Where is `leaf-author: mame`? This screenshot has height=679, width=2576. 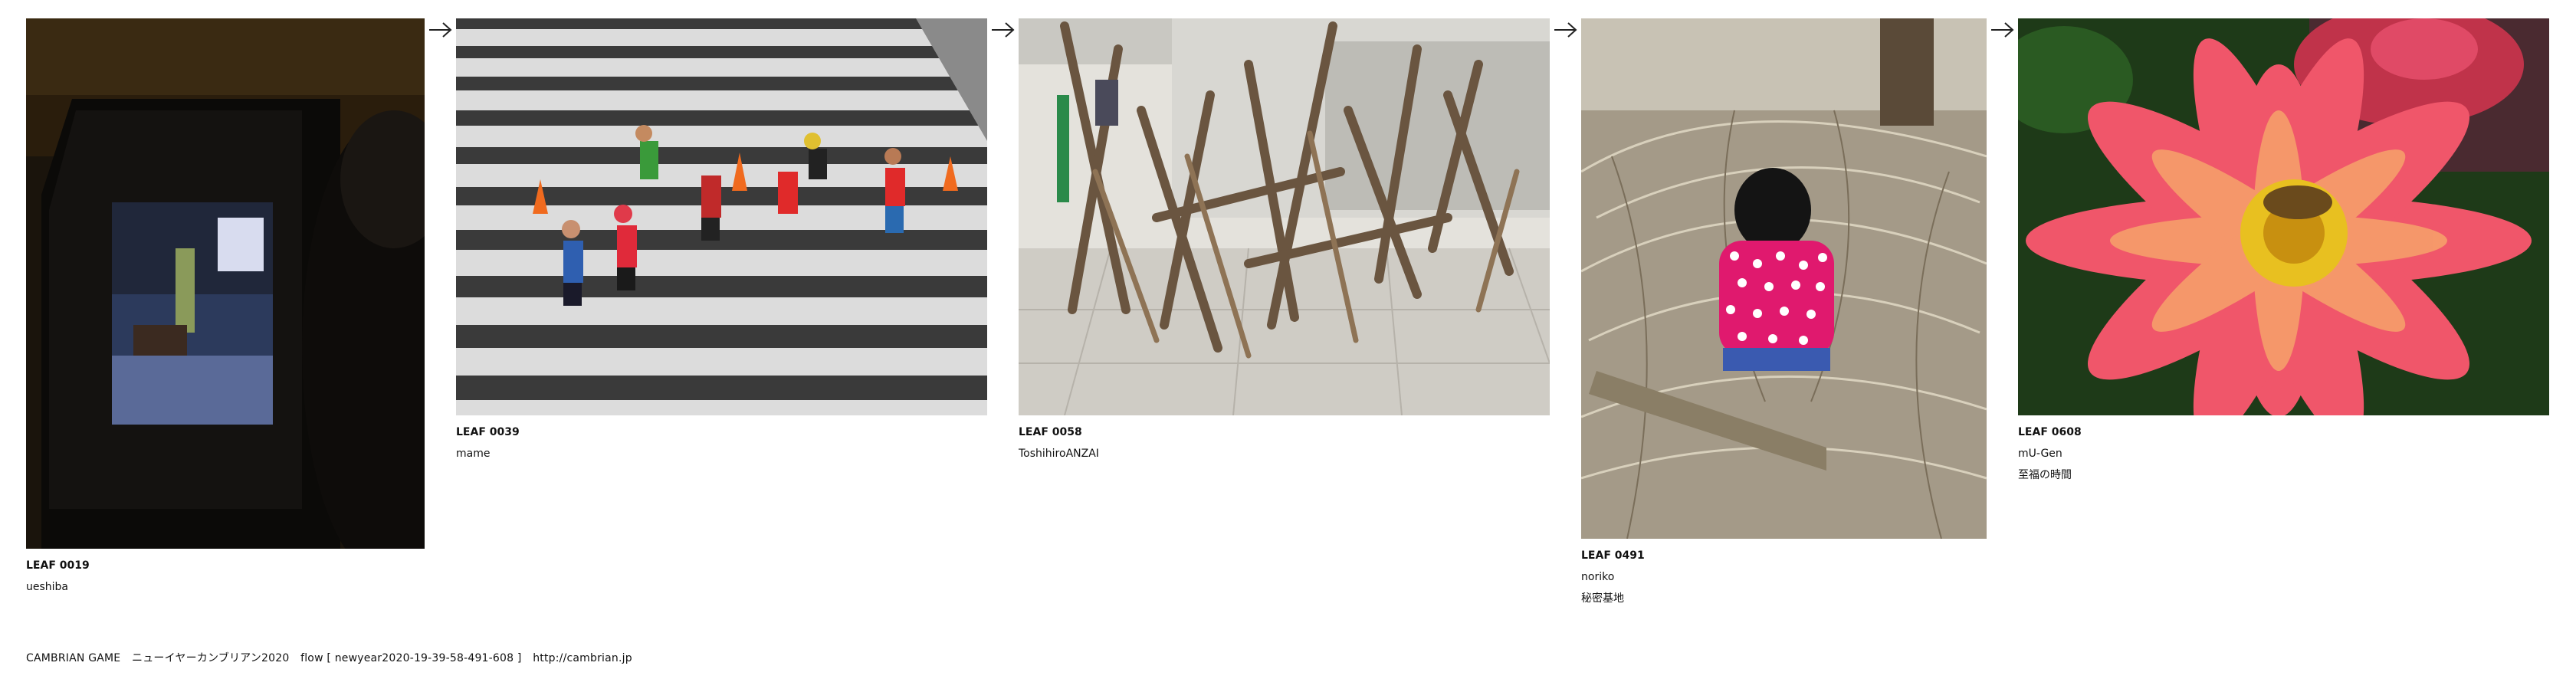
leaf-author: mame is located at coordinates (488, 453).